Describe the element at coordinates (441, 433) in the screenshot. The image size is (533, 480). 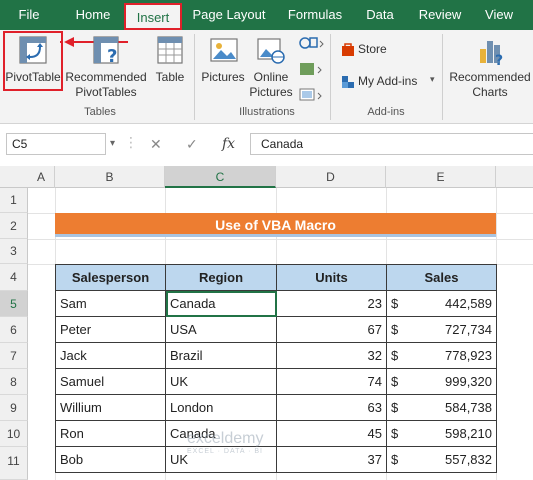
I see `cell-sales: $598,210` at that location.